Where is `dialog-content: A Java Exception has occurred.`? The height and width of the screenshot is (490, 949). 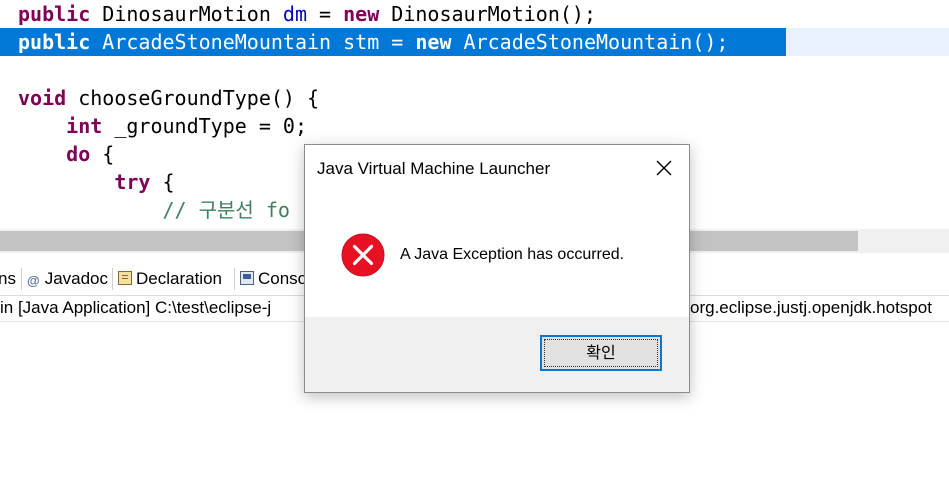 dialog-content: A Java Exception has occurred. is located at coordinates (497, 254).